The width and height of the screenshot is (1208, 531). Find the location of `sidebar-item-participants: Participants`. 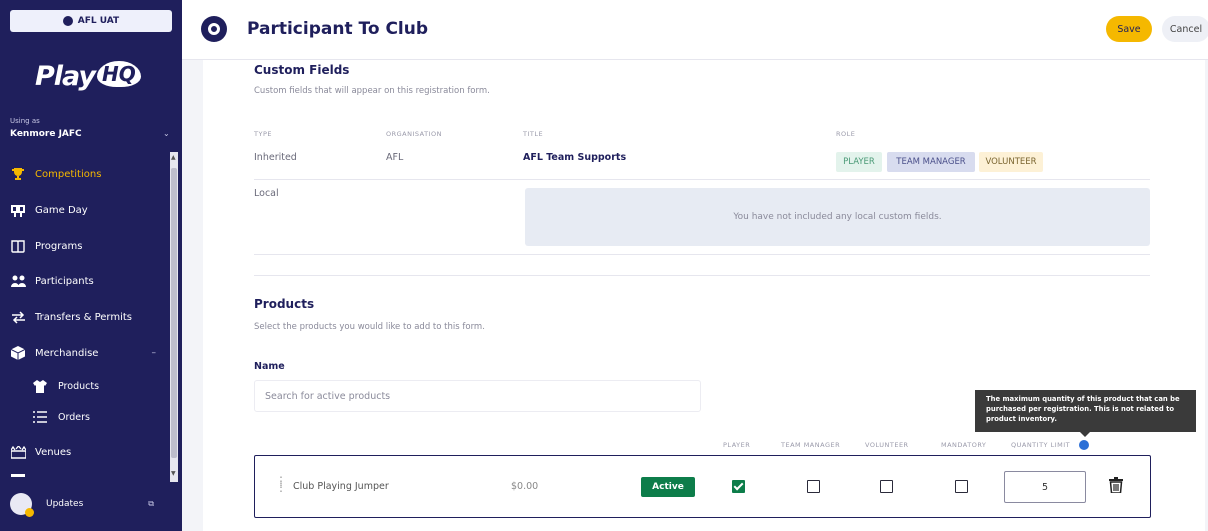

sidebar-item-participants: Participants is located at coordinates (85, 281).